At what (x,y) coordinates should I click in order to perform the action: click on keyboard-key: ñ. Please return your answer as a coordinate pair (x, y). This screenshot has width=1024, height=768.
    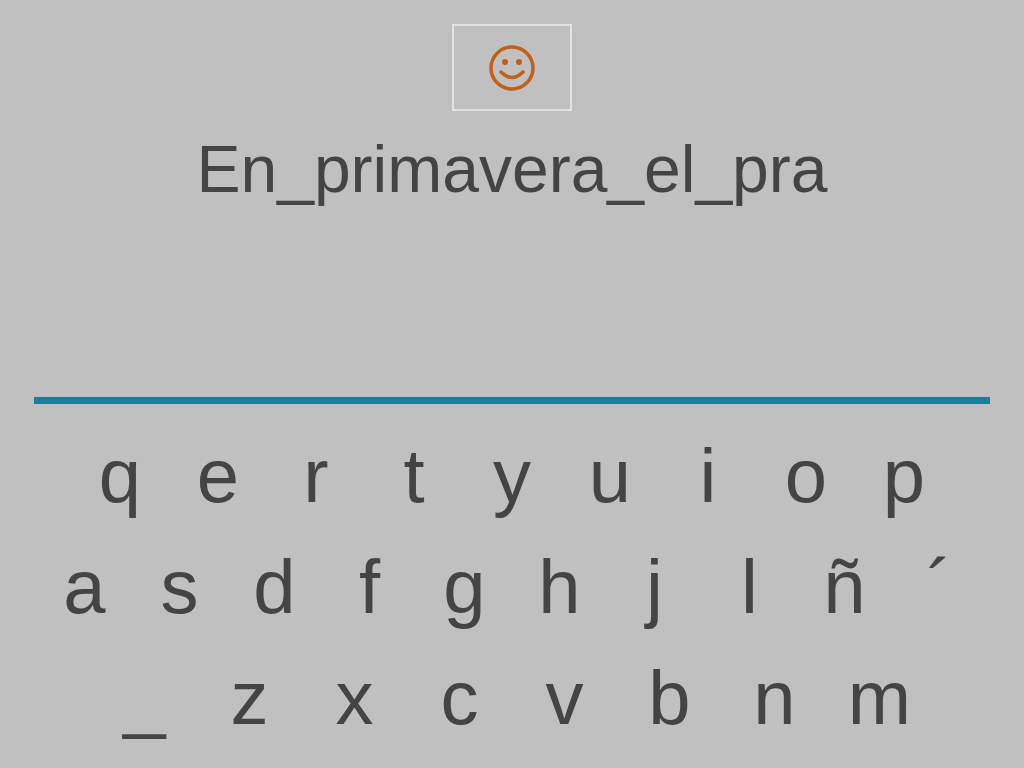
    Looking at the image, I should click on (844, 586).